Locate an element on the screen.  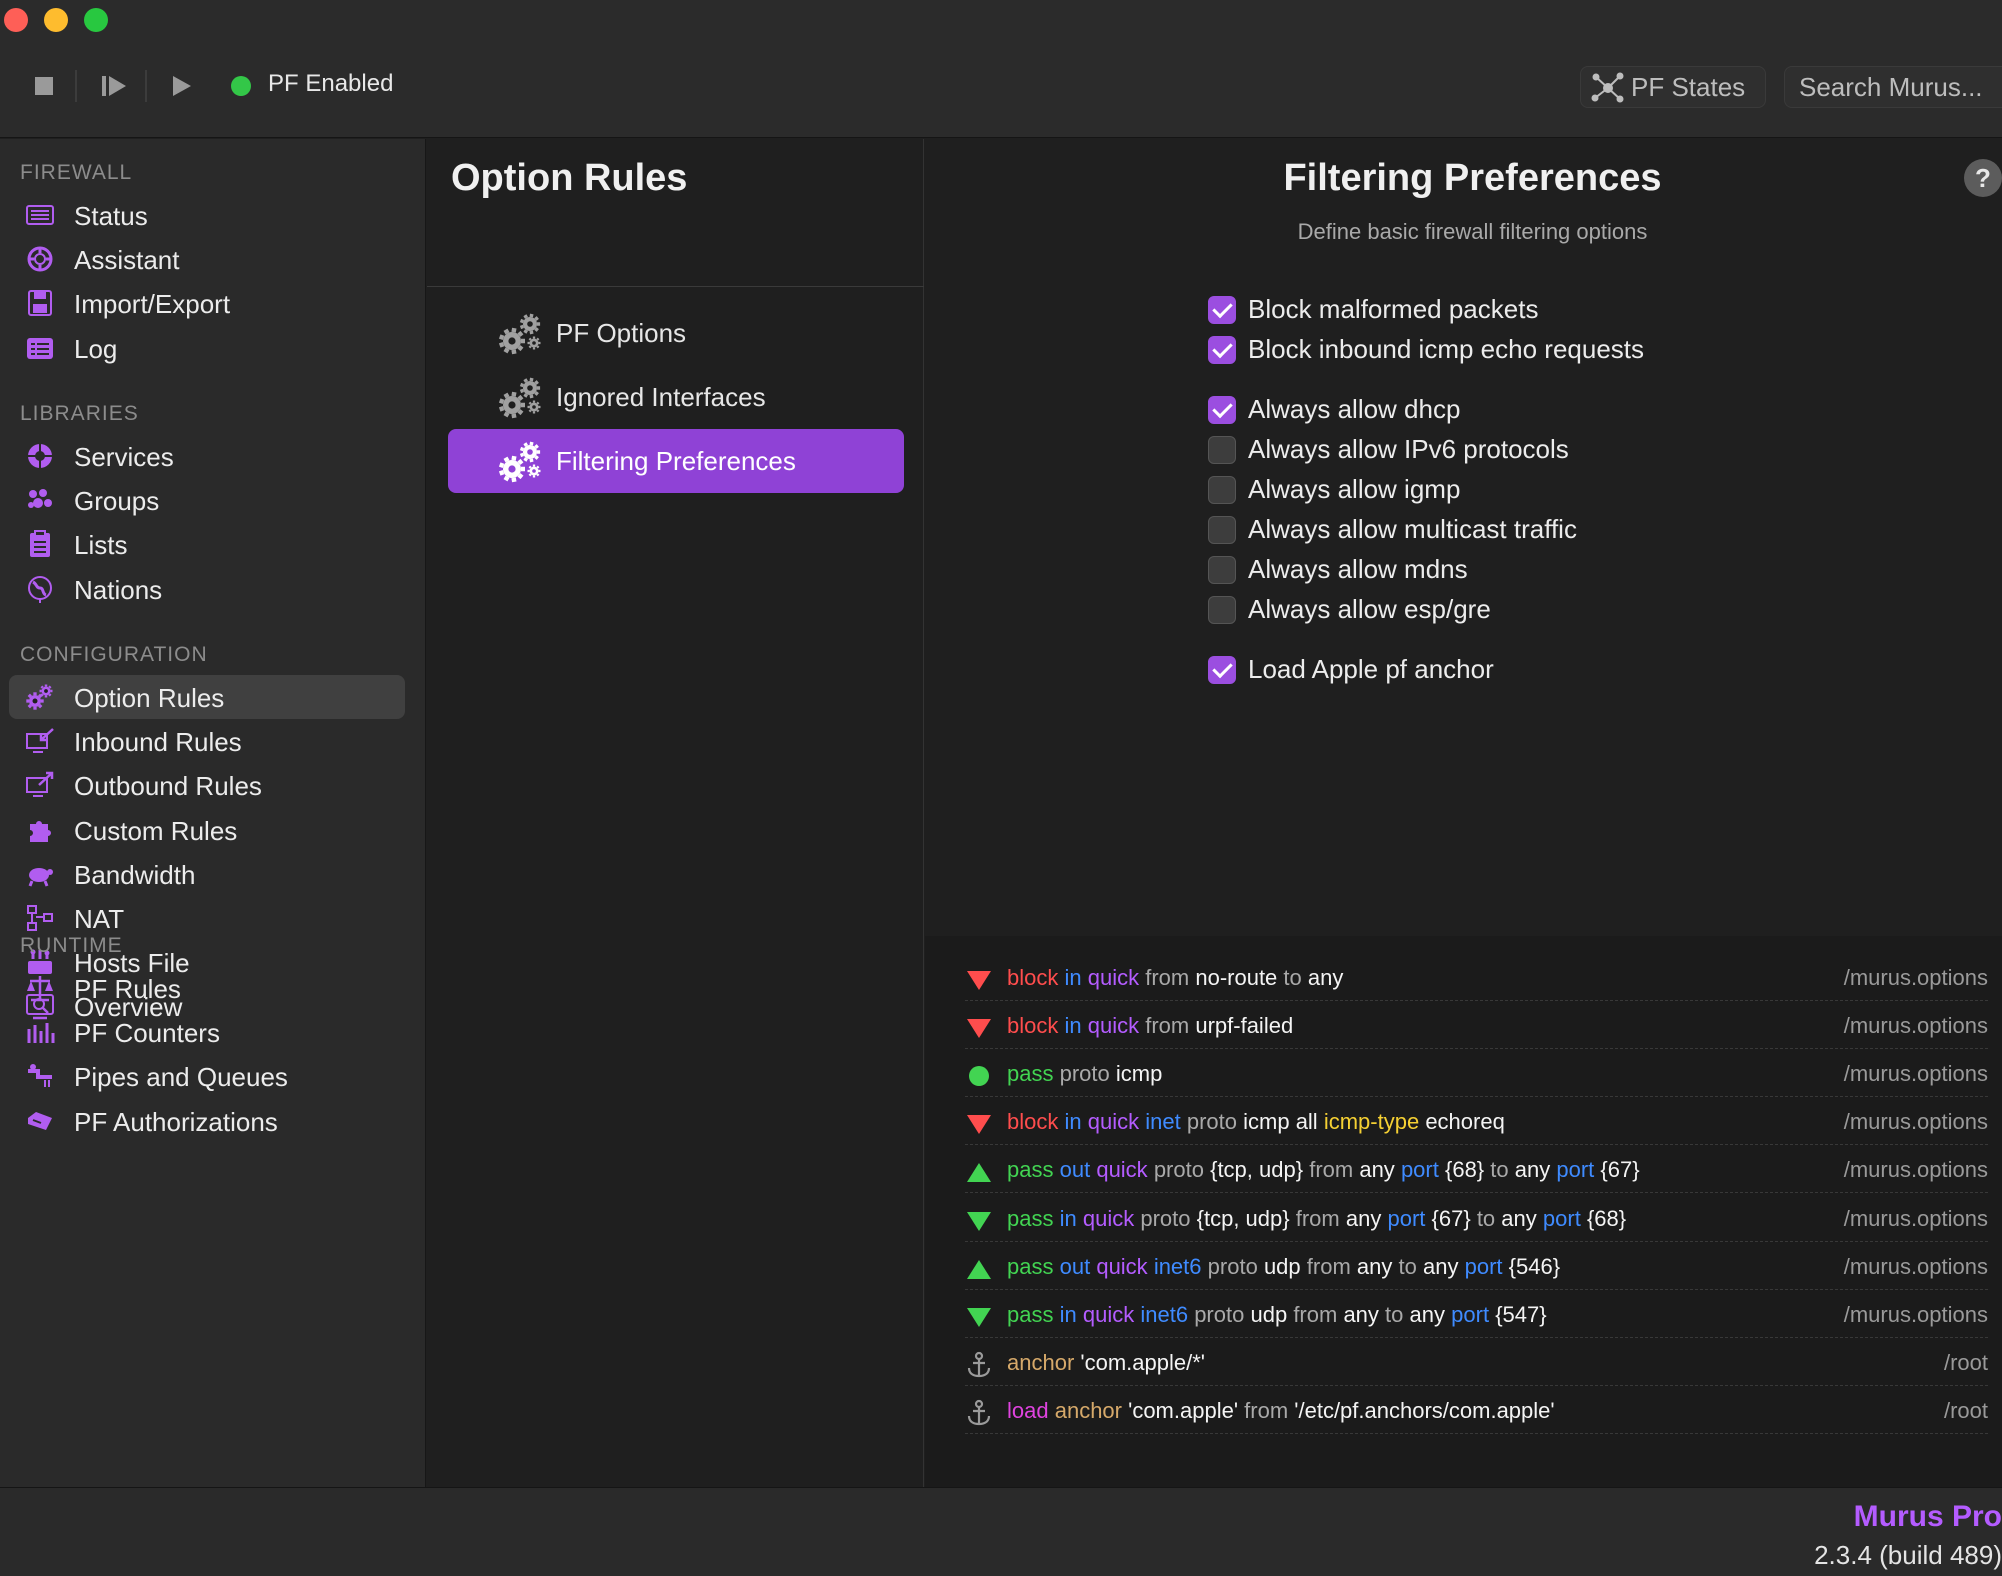
sidebar-item-status: Status is located at coordinates (207, 215).